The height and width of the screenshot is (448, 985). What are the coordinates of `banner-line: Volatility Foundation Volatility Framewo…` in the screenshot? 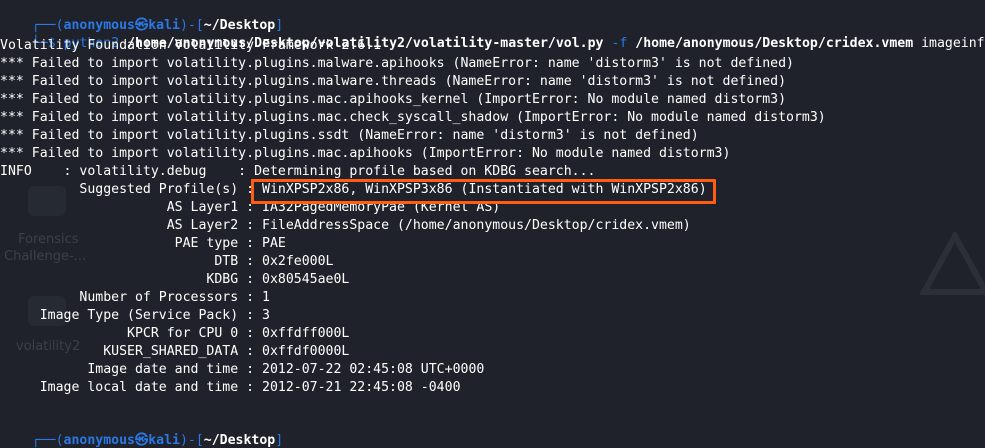 It's located at (191, 45).